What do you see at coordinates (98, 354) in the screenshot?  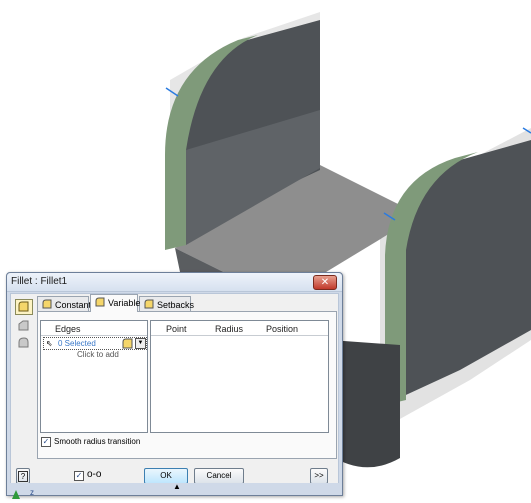 I see `click-to-add-hint: Click to add` at bounding box center [98, 354].